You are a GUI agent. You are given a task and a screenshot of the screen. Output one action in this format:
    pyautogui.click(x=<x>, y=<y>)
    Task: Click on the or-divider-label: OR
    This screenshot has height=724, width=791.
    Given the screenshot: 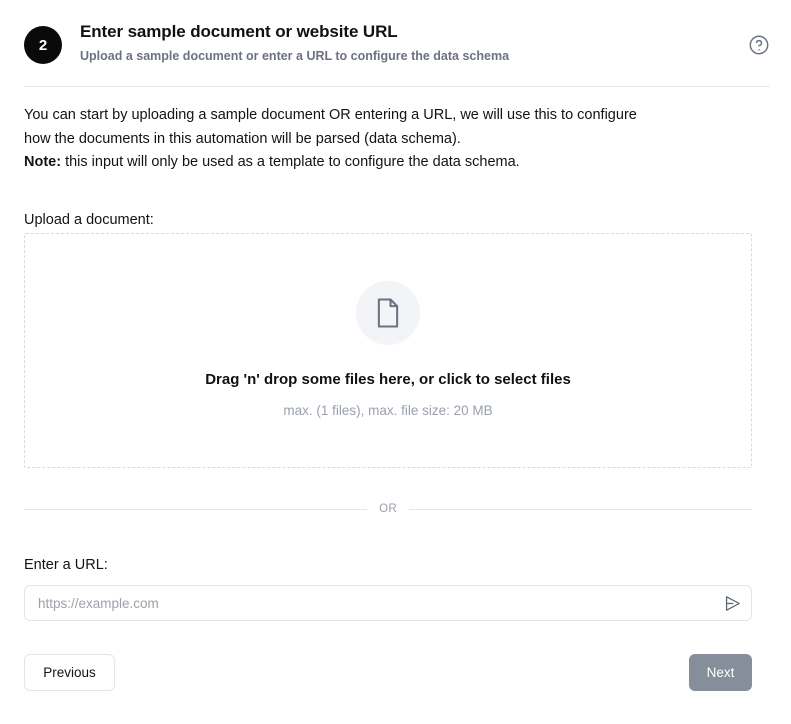 What is the action you would take?
    pyautogui.click(x=388, y=509)
    